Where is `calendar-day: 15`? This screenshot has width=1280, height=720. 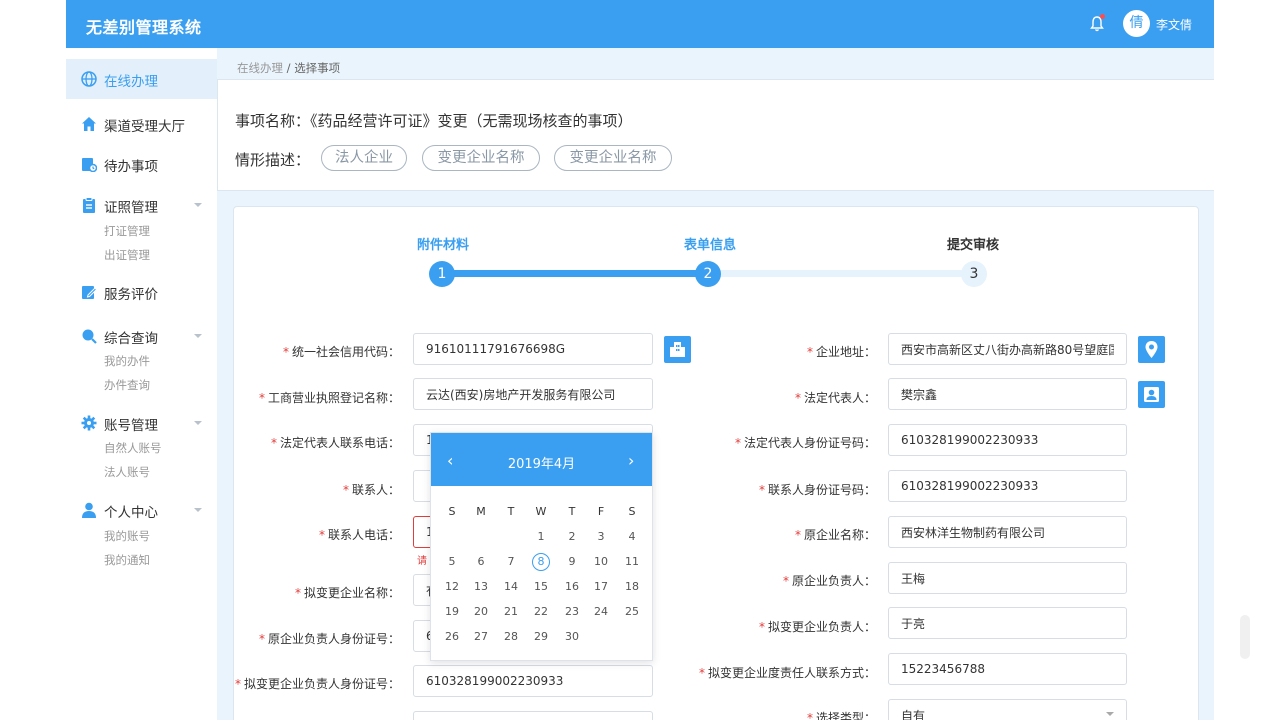
calendar-day: 15 is located at coordinates (541, 587).